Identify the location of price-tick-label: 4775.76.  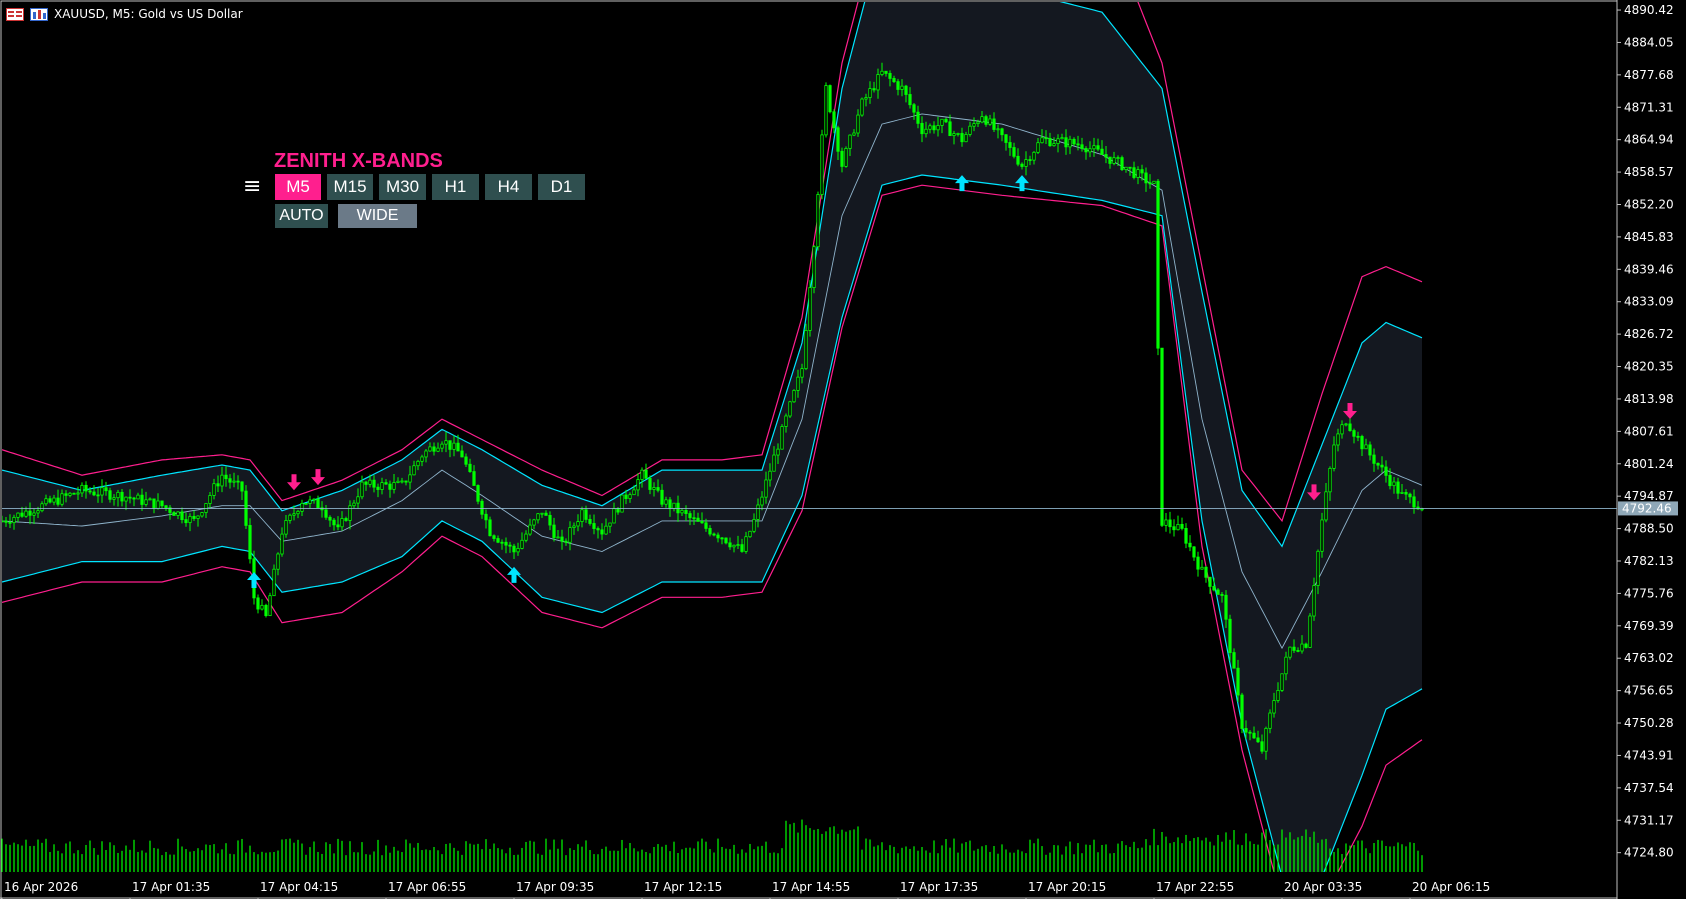
(1649, 593).